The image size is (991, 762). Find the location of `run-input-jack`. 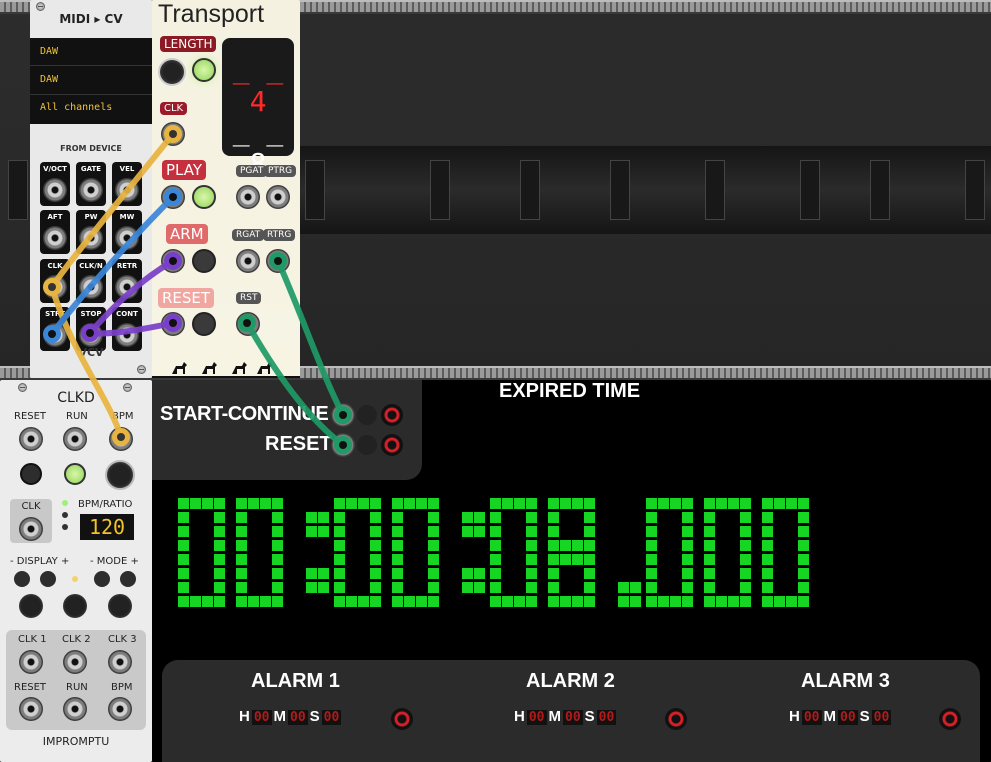

run-input-jack is located at coordinates (75, 439).